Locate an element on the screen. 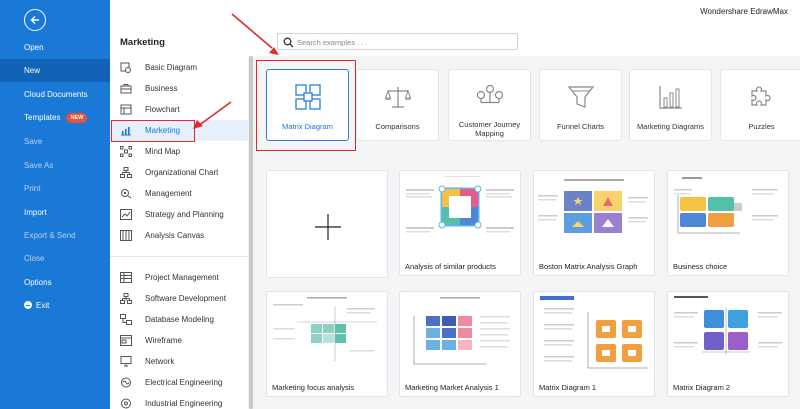  nav-export-send: Export & Send is located at coordinates (55, 235).